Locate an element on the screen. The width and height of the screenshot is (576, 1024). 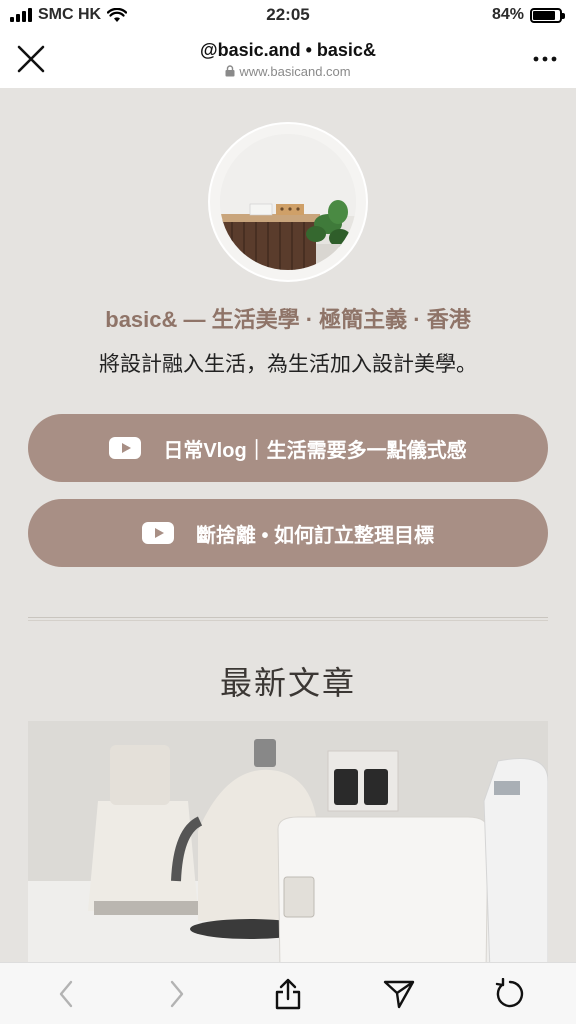
share-button is located at coordinates (288, 994).